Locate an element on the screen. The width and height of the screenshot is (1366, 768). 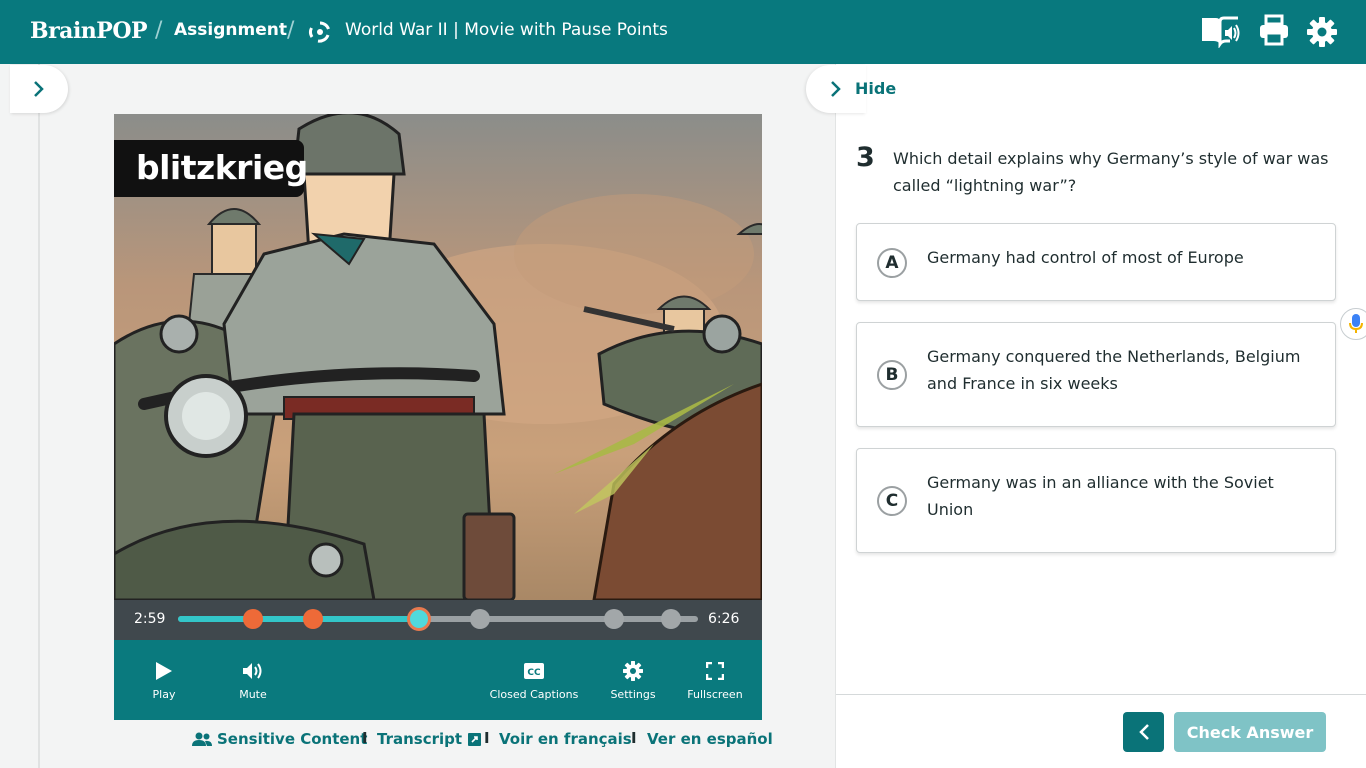
closed-captions-label: Closed Captions is located at coordinates (534, 694).